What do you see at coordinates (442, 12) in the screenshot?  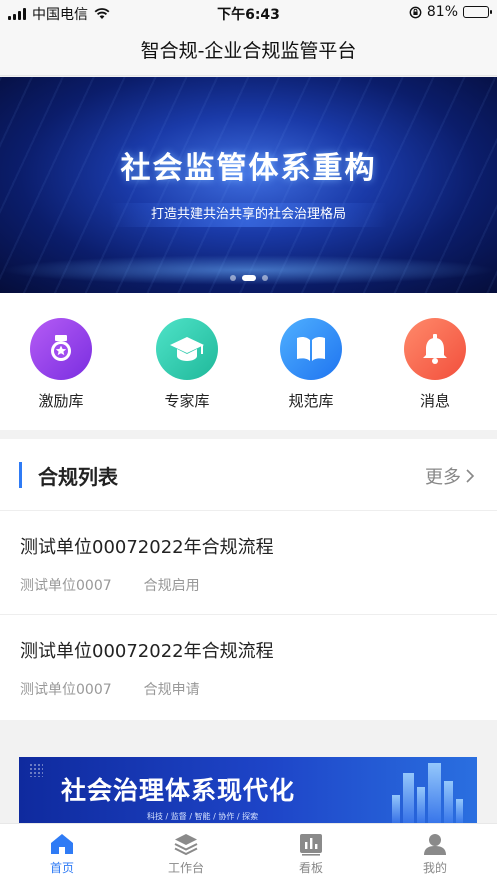 I see `battery-percent: 81%` at bounding box center [442, 12].